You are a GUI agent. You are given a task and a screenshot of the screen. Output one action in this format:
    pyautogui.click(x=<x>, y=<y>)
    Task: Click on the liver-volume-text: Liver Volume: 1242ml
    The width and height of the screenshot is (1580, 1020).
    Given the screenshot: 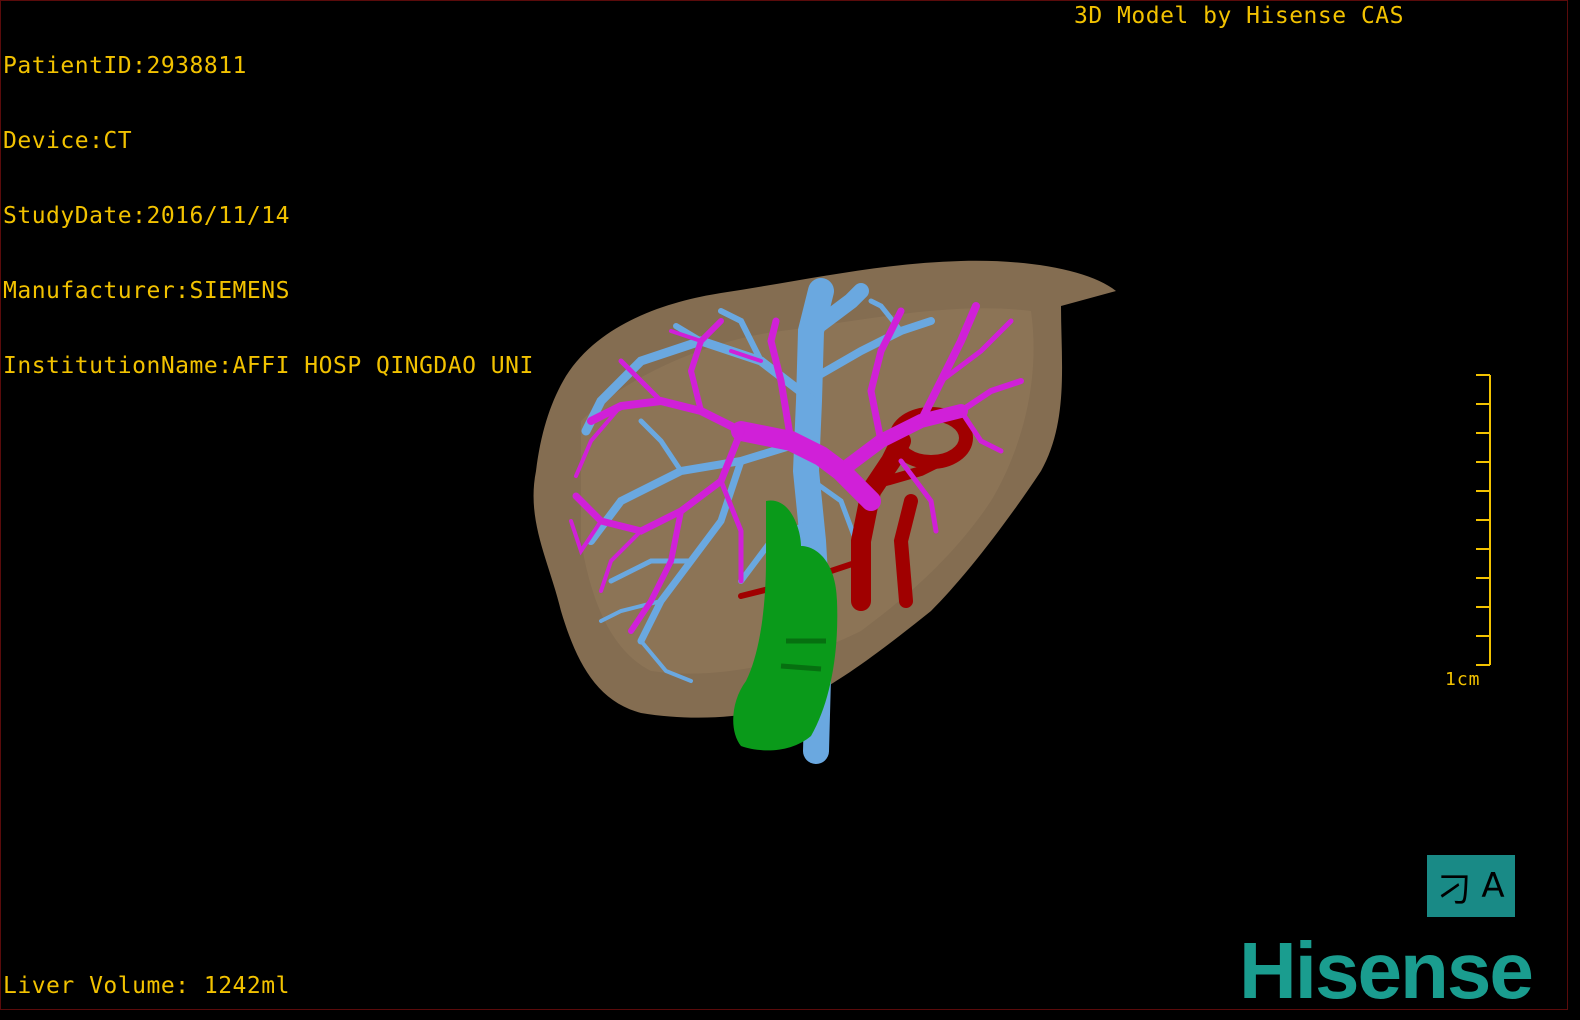 What is the action you would take?
    pyautogui.click(x=146, y=986)
    